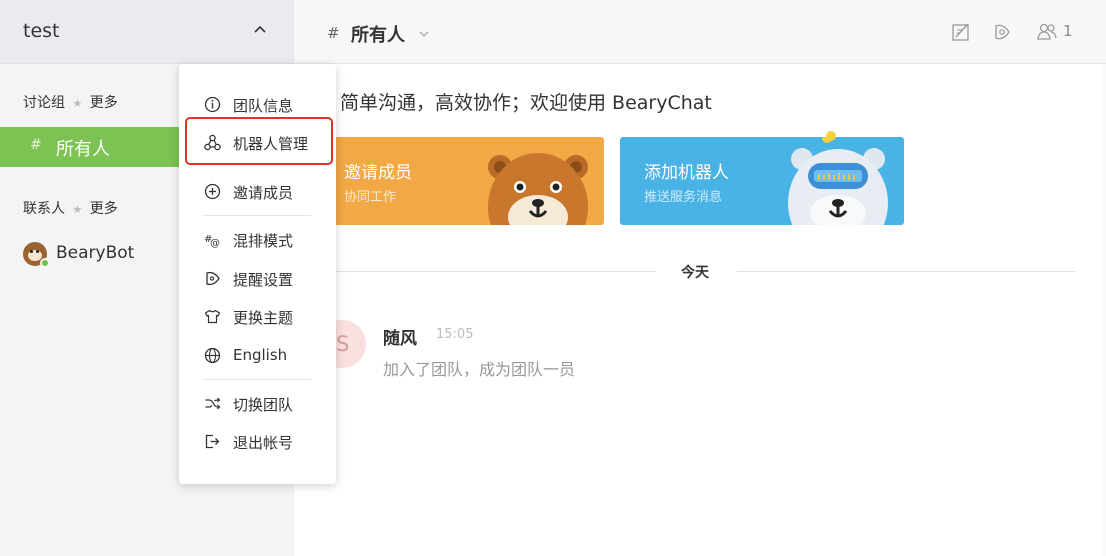 The height and width of the screenshot is (556, 1106). Describe the element at coordinates (1047, 32) in the screenshot. I see `members-icon` at that location.